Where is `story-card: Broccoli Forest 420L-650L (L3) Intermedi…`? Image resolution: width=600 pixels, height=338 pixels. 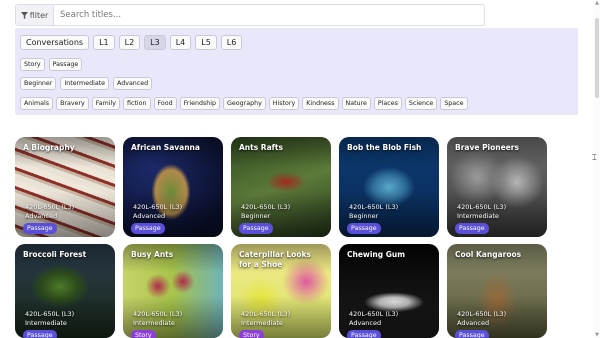 story-card: Broccoli Forest 420L-650L (L3) Intermedi… is located at coordinates (65, 291).